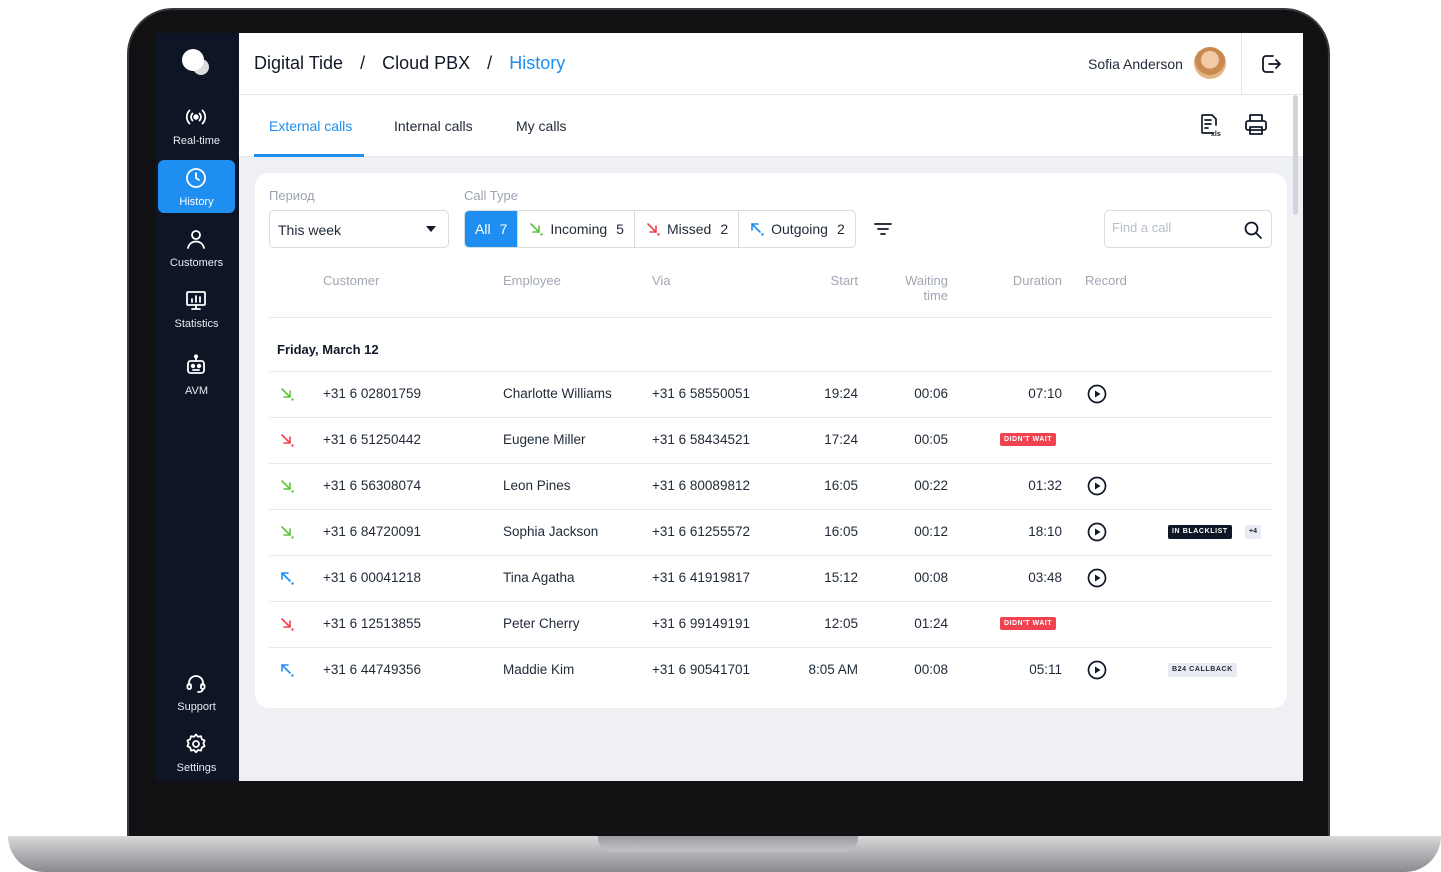 This screenshot has width=1441, height=872. I want to click on cell-duration: 07:10, so click(1045, 393).